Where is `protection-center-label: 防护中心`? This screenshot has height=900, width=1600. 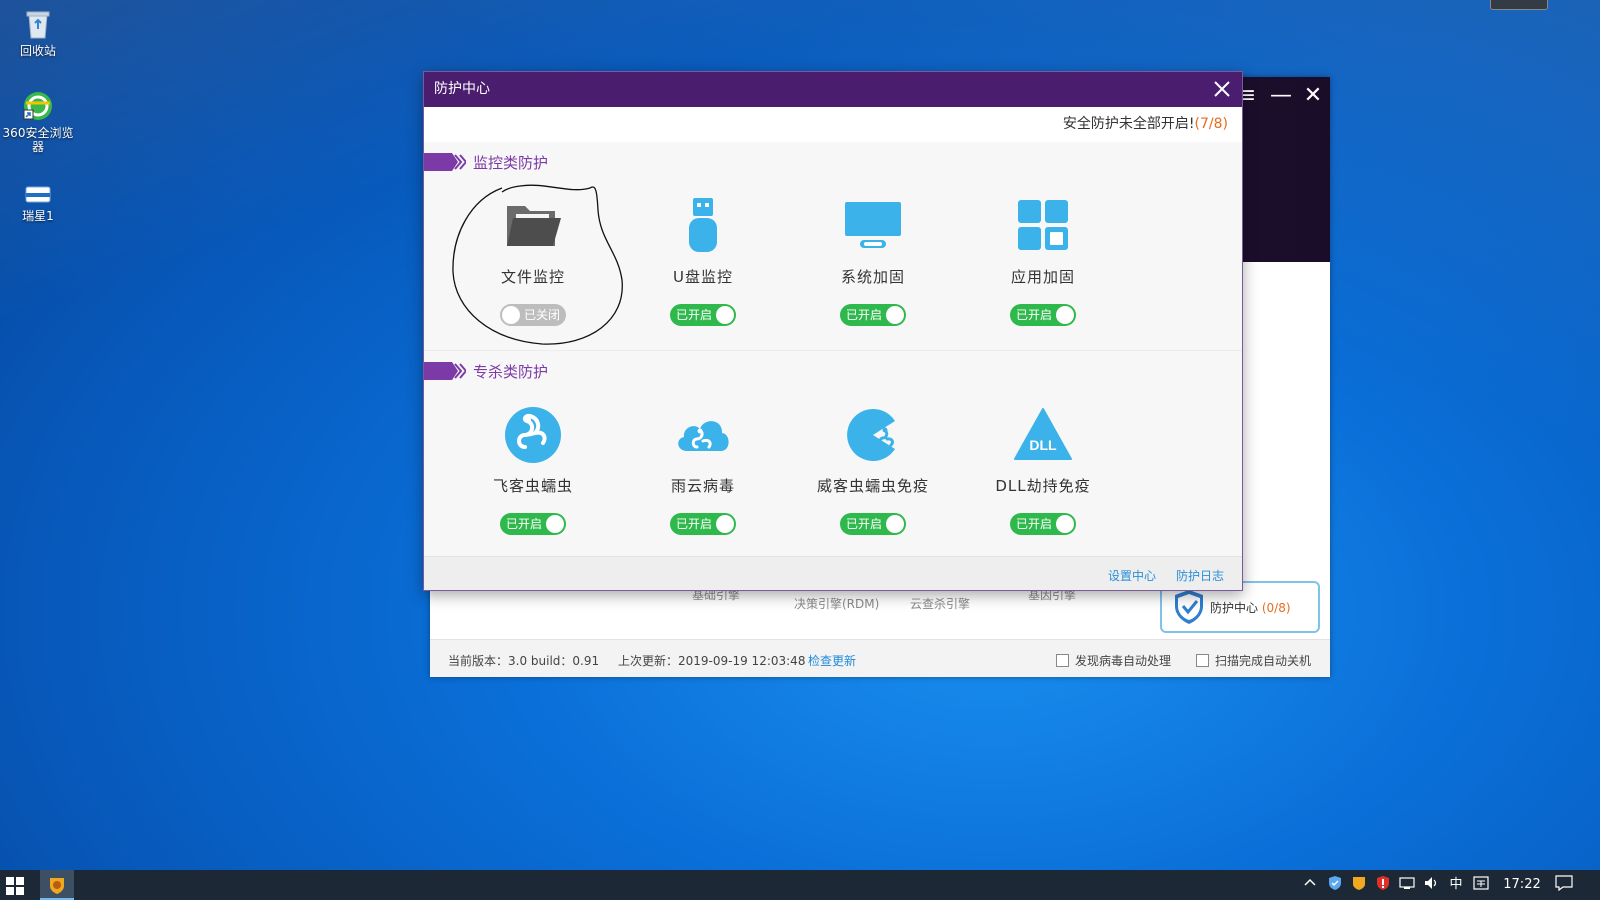
protection-center-label: 防护中心 is located at coordinates (1234, 607).